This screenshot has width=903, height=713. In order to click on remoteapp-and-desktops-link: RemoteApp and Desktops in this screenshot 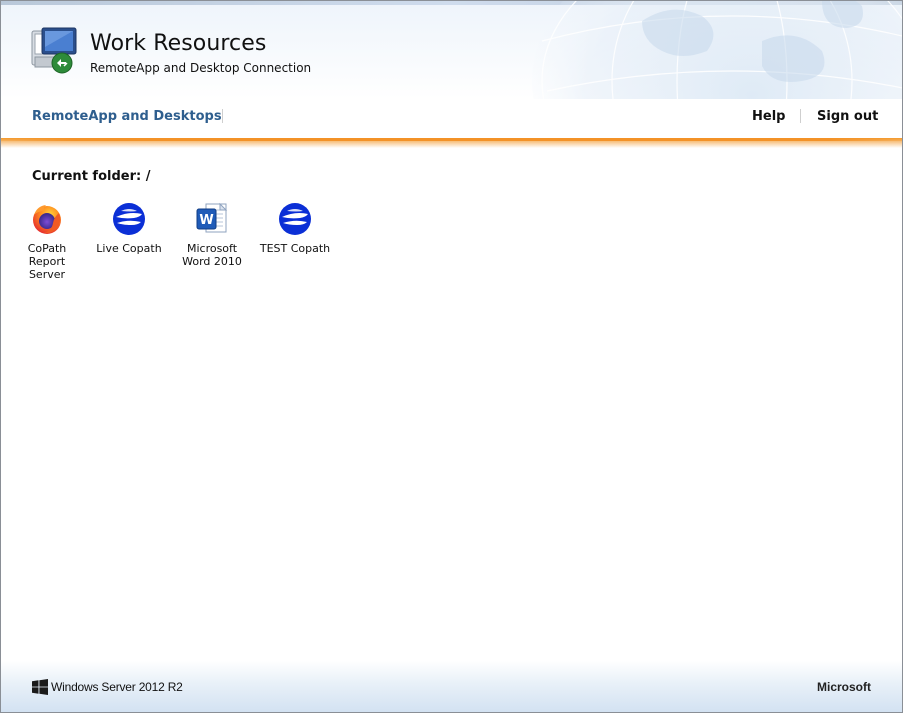, I will do `click(127, 116)`.